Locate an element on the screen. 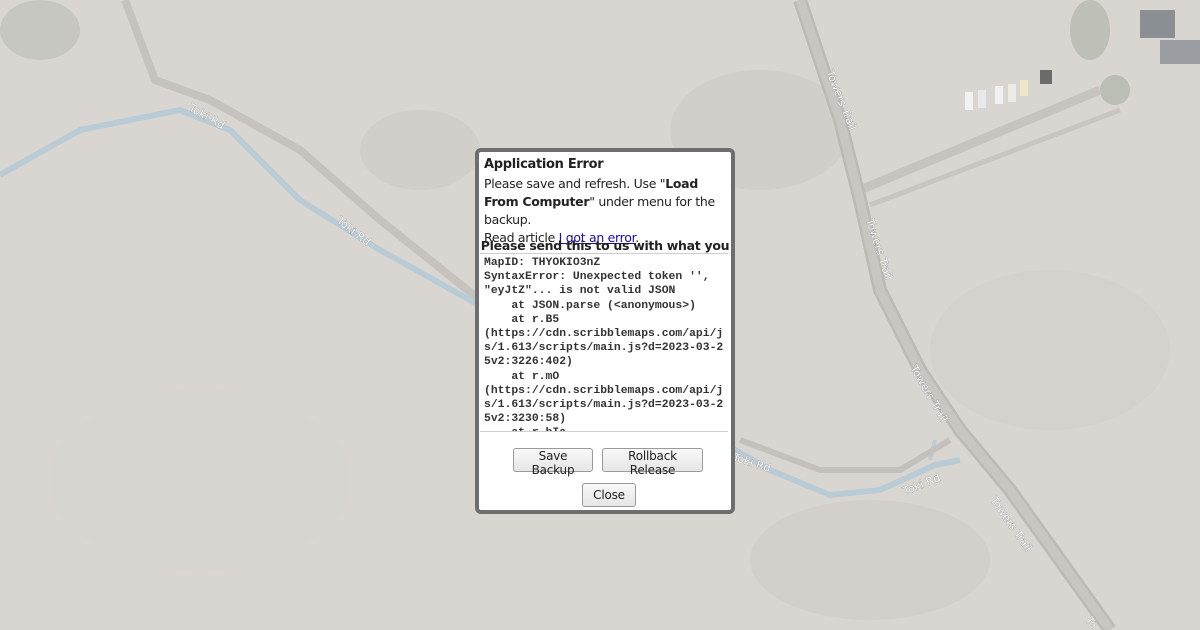  send-instructions: Please send this to us with what you is located at coordinates (605, 245).